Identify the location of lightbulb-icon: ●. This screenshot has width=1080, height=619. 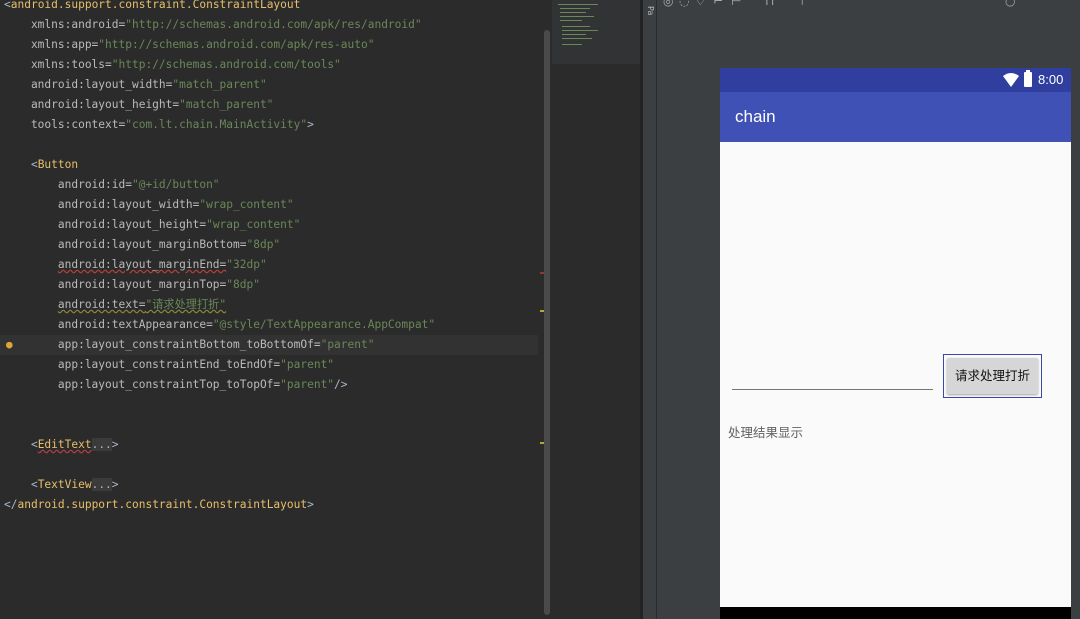
(12, 345).